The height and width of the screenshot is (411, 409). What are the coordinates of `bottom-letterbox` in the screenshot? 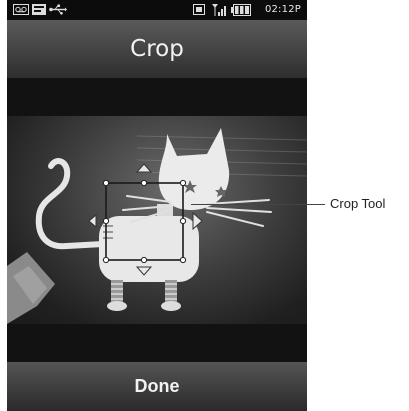 It's located at (157, 343).